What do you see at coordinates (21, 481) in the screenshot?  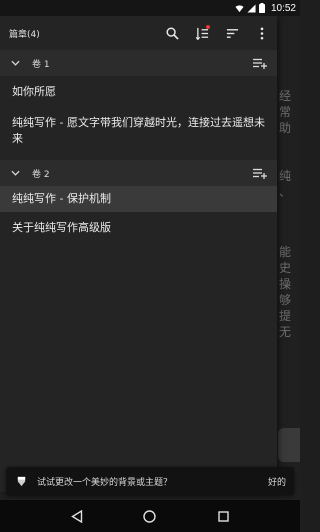 I see `theme-icon` at bounding box center [21, 481].